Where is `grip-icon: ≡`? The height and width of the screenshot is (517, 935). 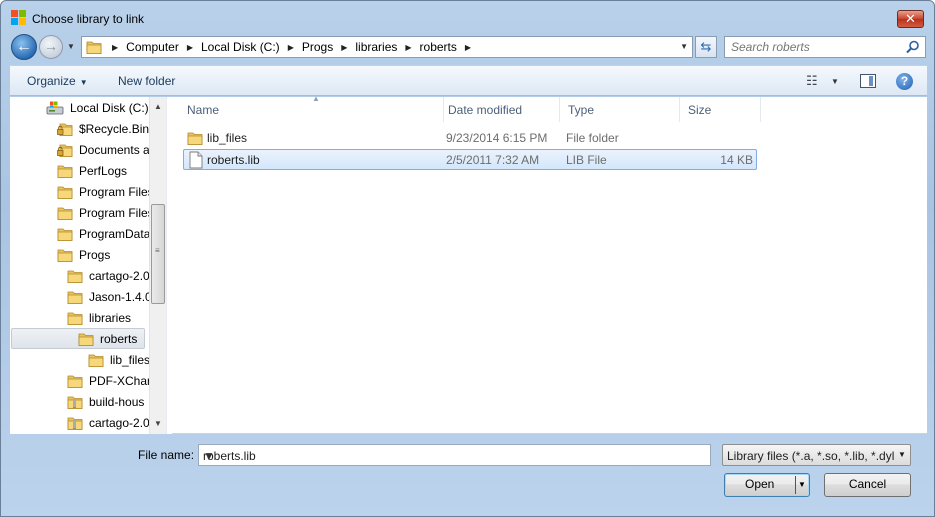
grip-icon: ≡ is located at coordinates (157, 250).